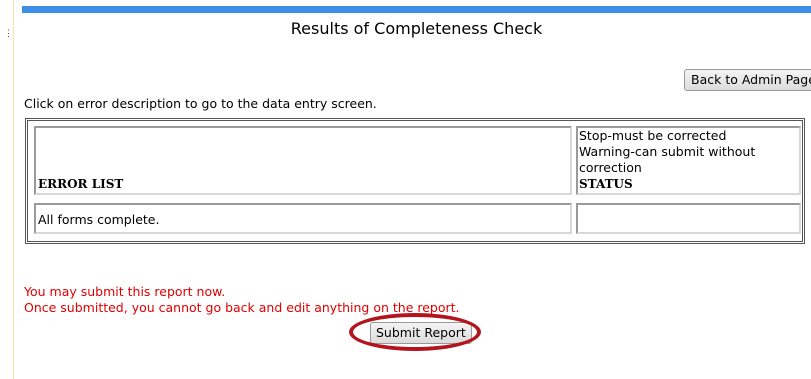 This screenshot has width=811, height=379. Describe the element at coordinates (653, 135) in the screenshot. I see `status-legend-stop: Stop-must be corrected` at that location.